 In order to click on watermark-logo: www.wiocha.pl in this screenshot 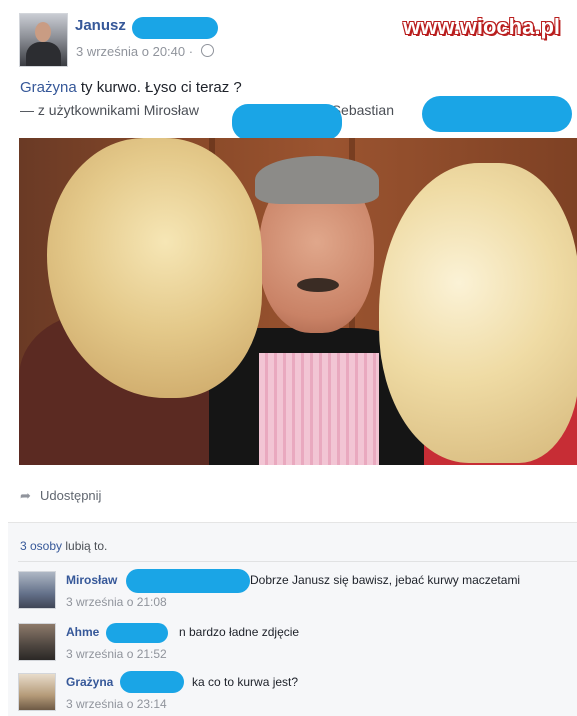, I will do `click(481, 26)`.